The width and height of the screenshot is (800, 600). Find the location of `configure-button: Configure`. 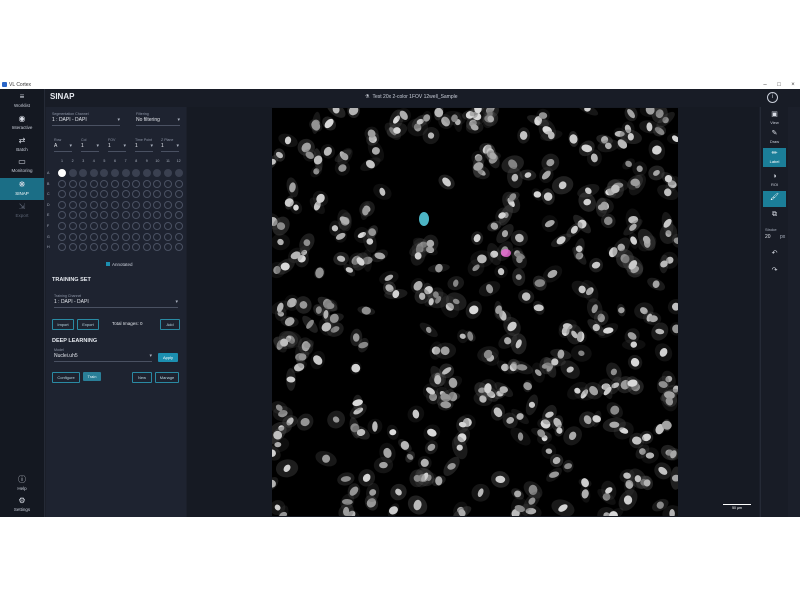

configure-button: Configure is located at coordinates (66, 377).